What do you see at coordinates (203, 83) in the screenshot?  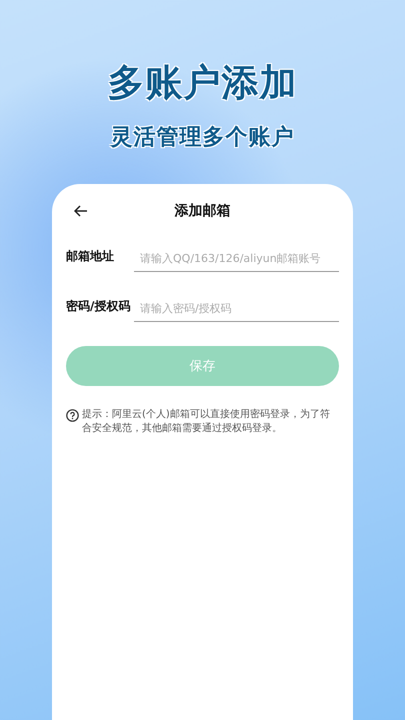 I see `banner-title: 多账户添加` at bounding box center [203, 83].